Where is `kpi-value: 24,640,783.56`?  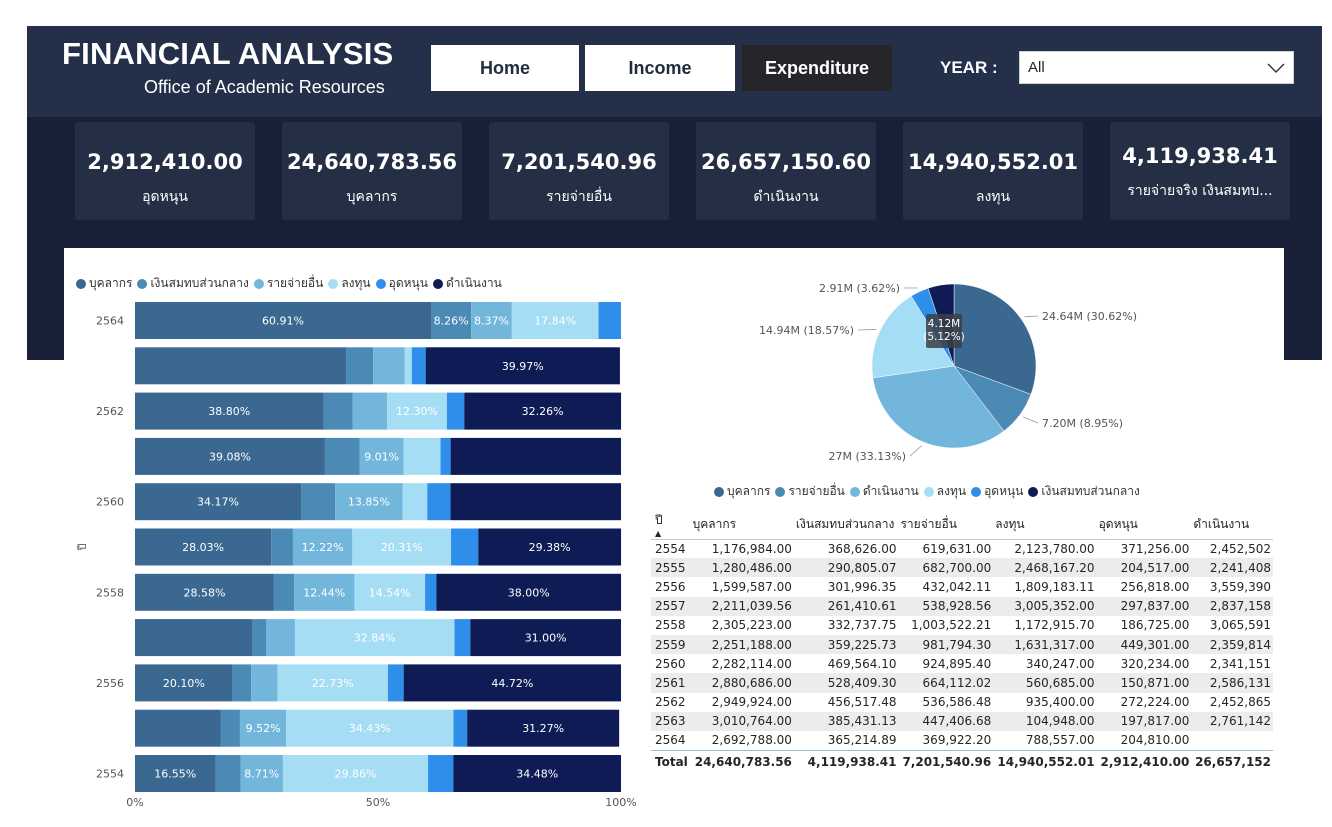 kpi-value: 24,640,783.56 is located at coordinates (372, 162).